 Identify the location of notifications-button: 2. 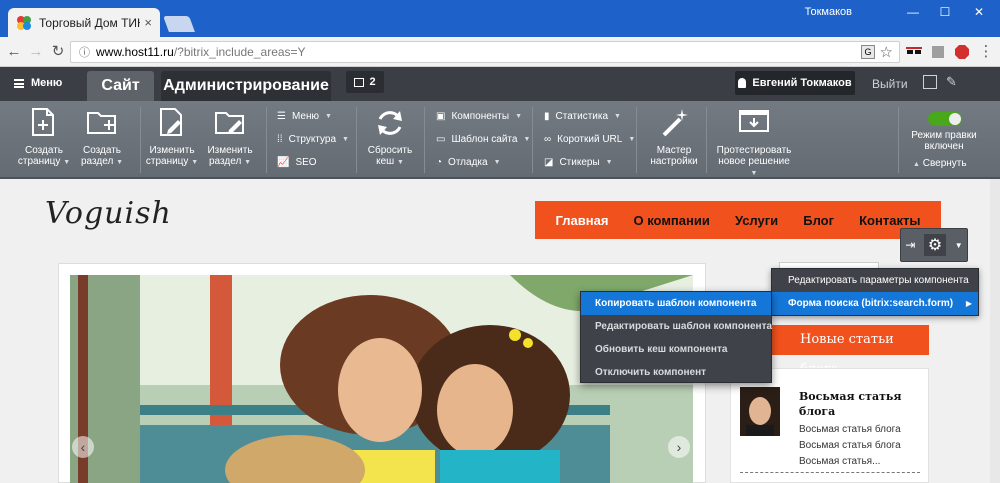
(365, 82).